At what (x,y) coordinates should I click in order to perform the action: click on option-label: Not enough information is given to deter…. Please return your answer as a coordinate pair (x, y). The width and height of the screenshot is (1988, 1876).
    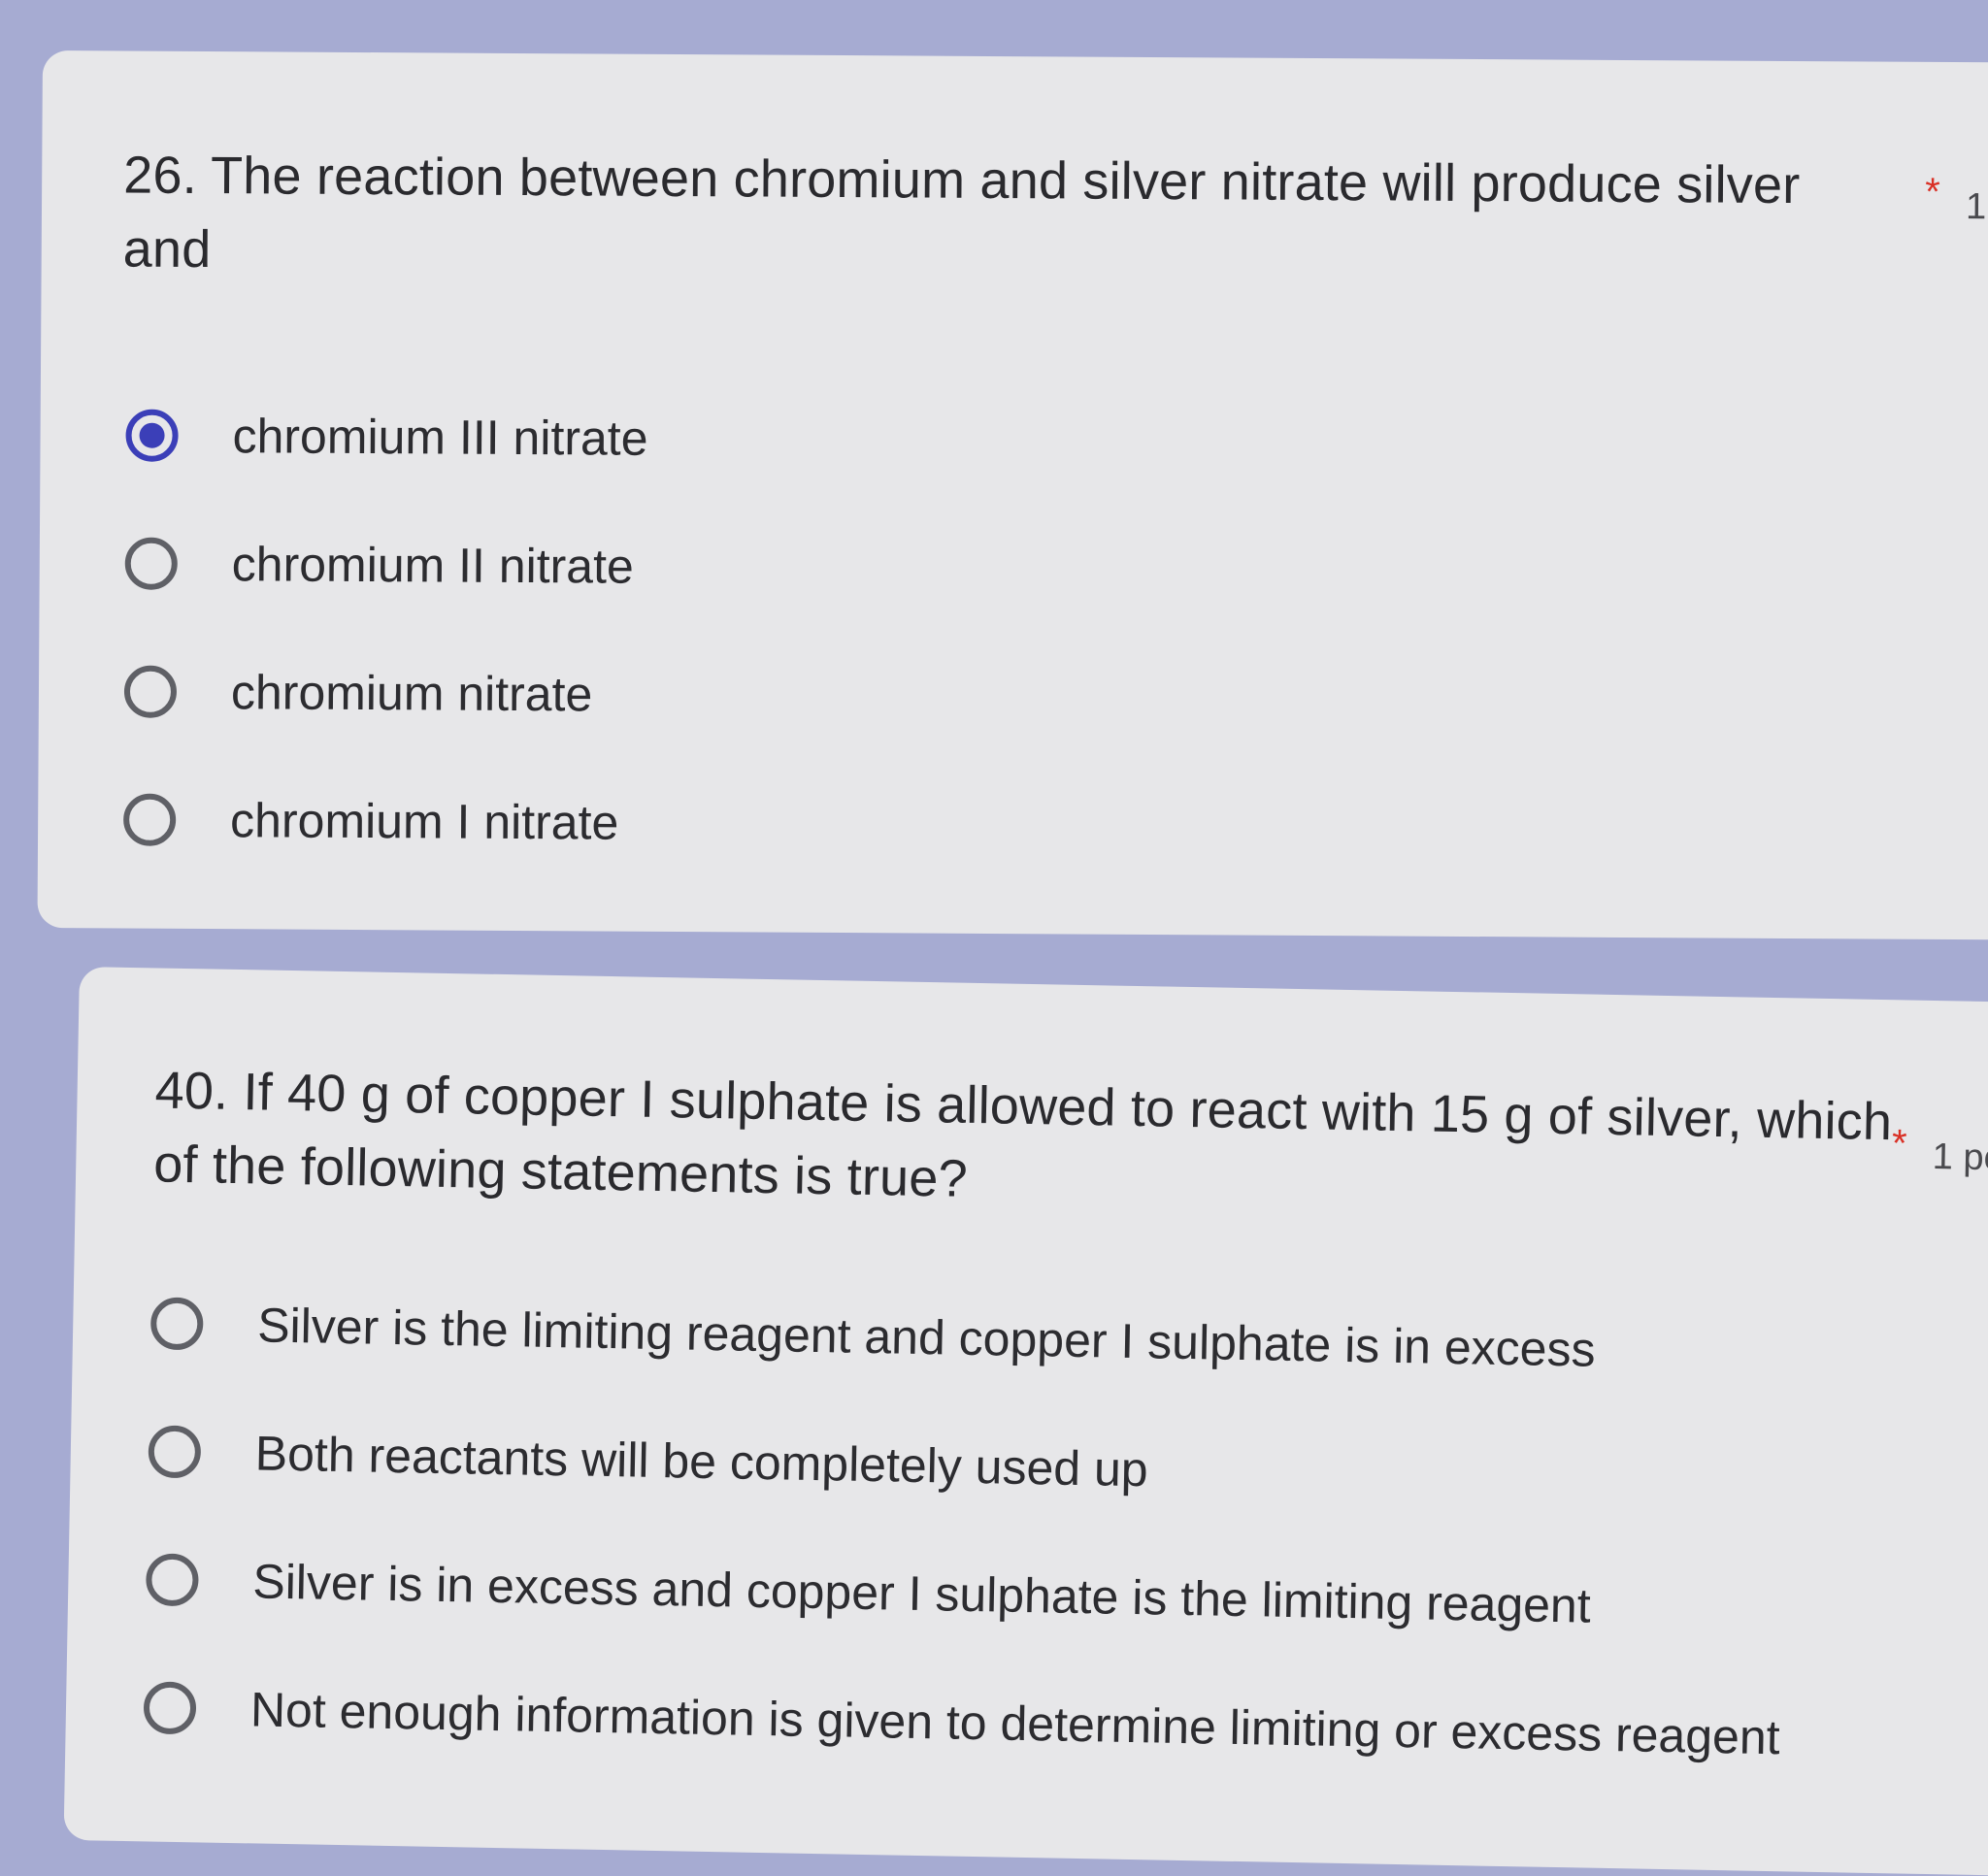
    Looking at the image, I should click on (1015, 1723).